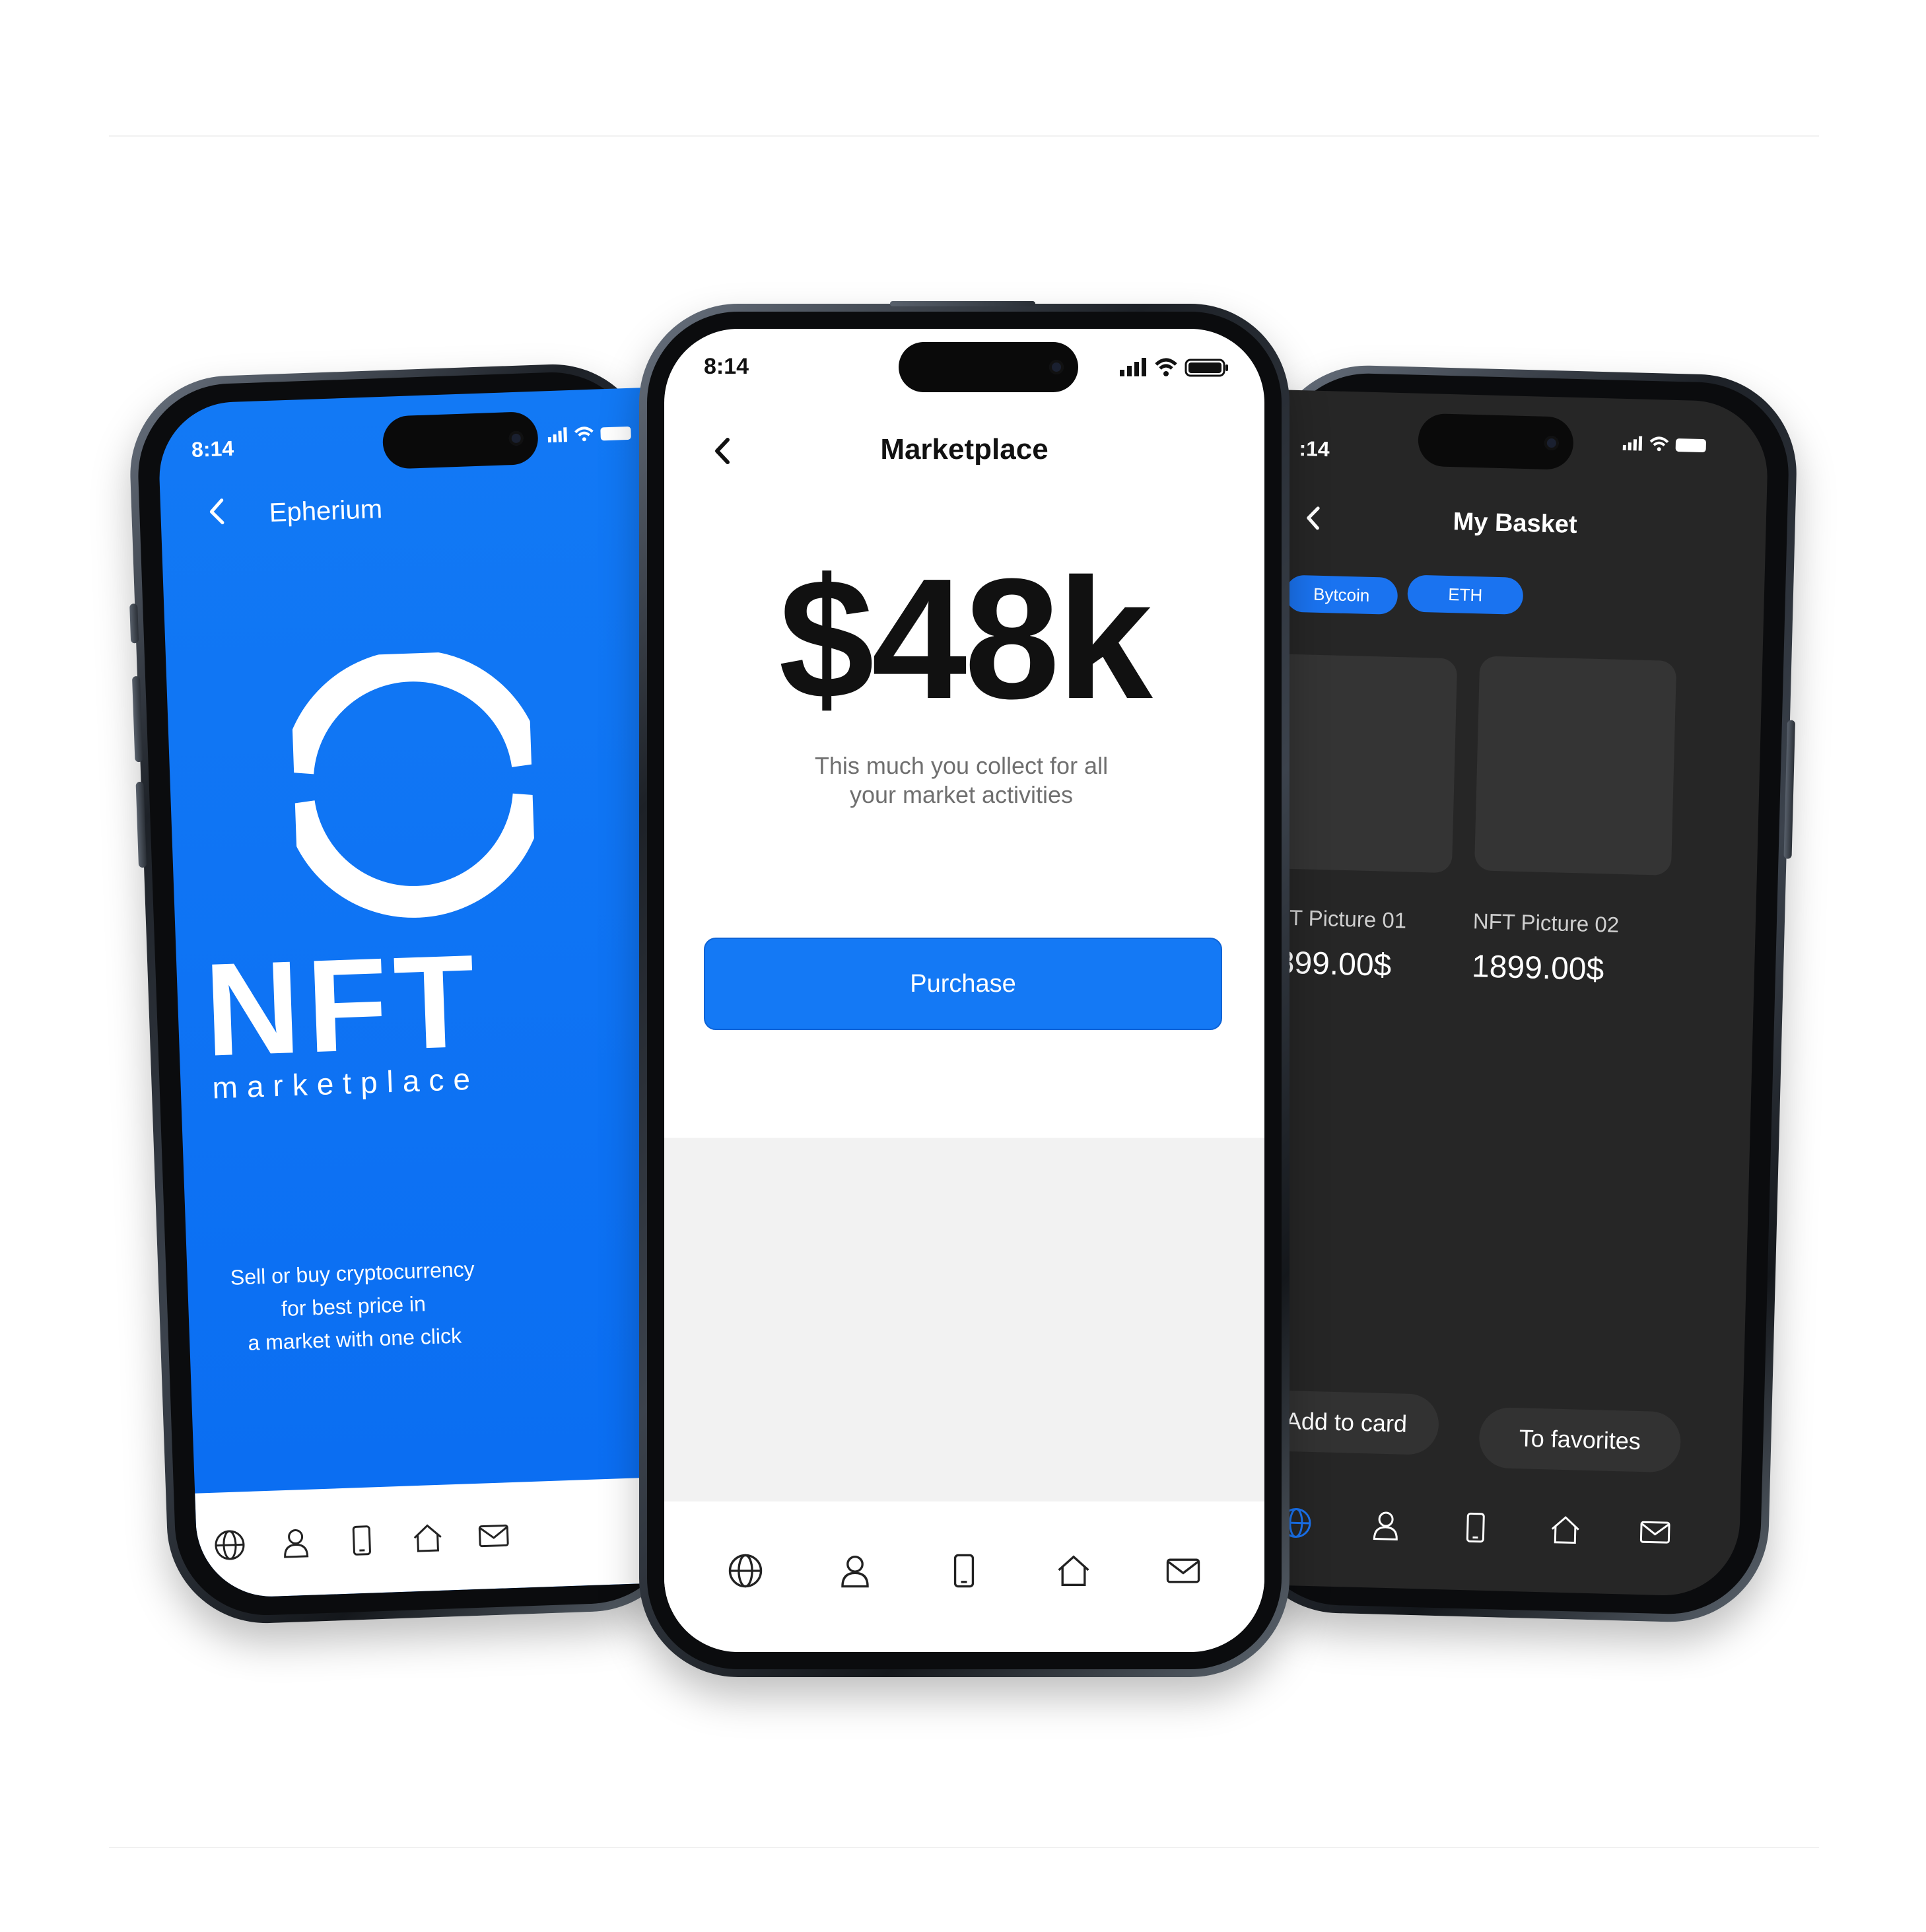  I want to click on to-favorites-button: To favorites, so click(1580, 1440).